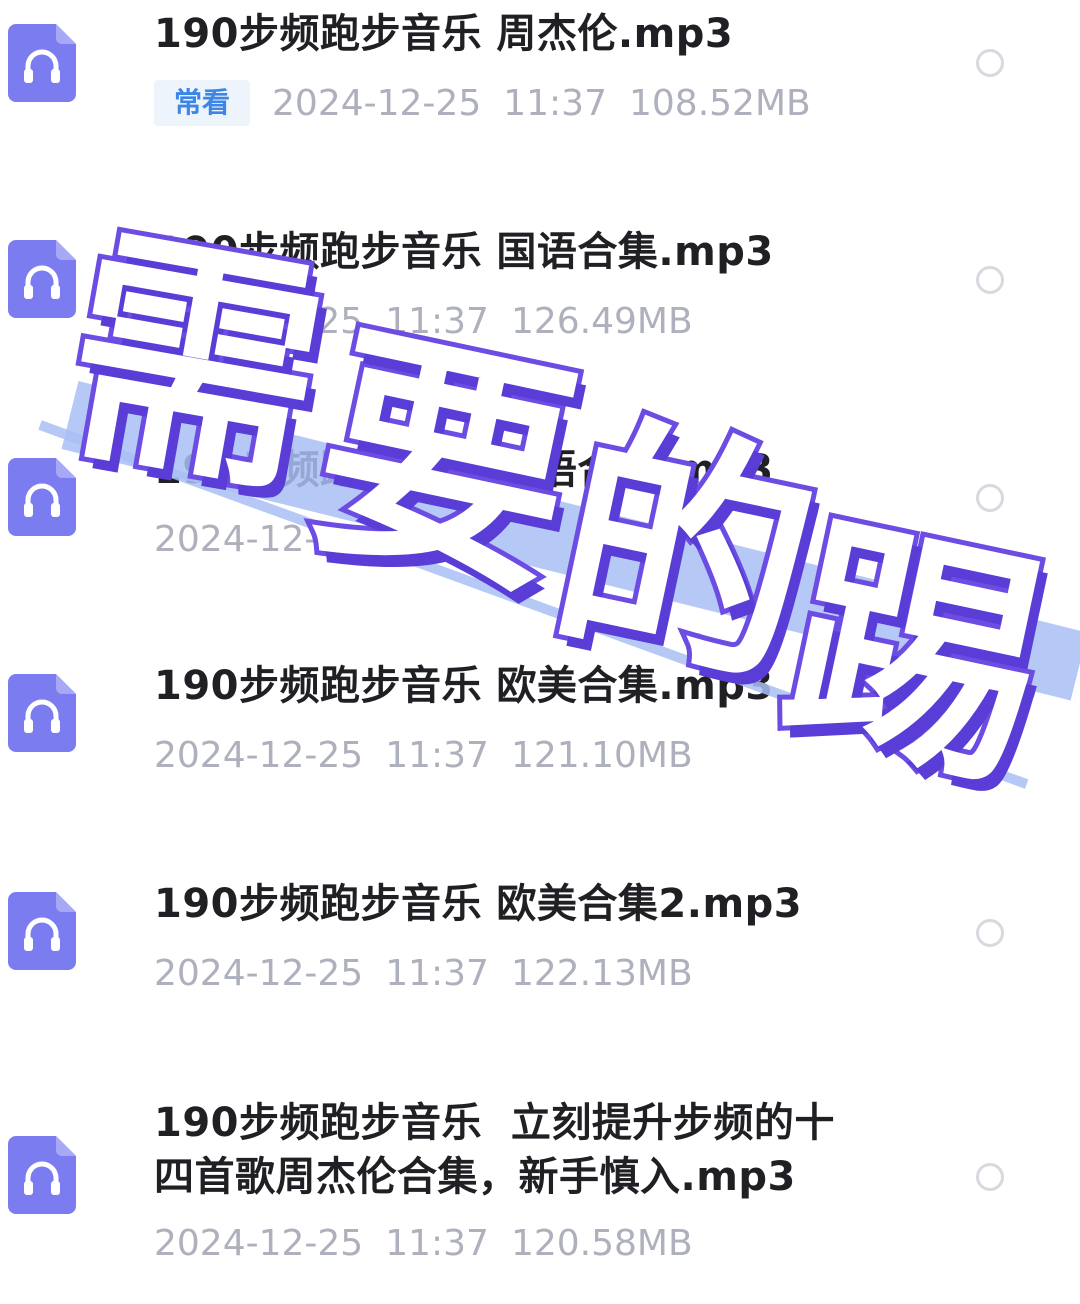 This screenshot has width=1080, height=1304. I want to click on file-meta: 2024-12-25 11:37 121.10MB, so click(423, 755).